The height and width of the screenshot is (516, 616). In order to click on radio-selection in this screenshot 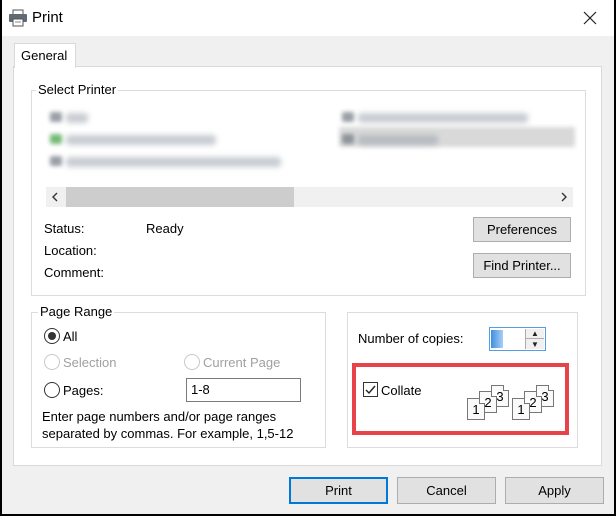, I will do `click(52, 362)`.